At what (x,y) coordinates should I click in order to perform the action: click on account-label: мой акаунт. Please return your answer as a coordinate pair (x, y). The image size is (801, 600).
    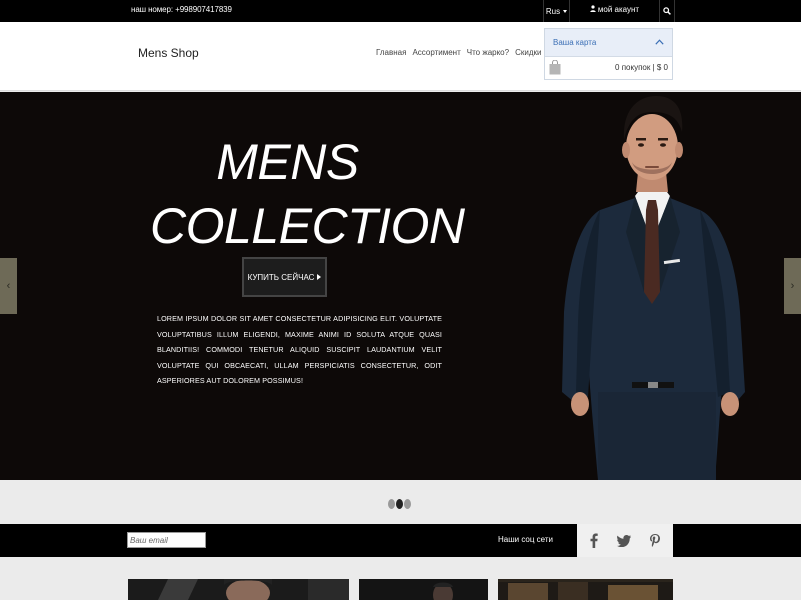
    Looking at the image, I should click on (618, 9).